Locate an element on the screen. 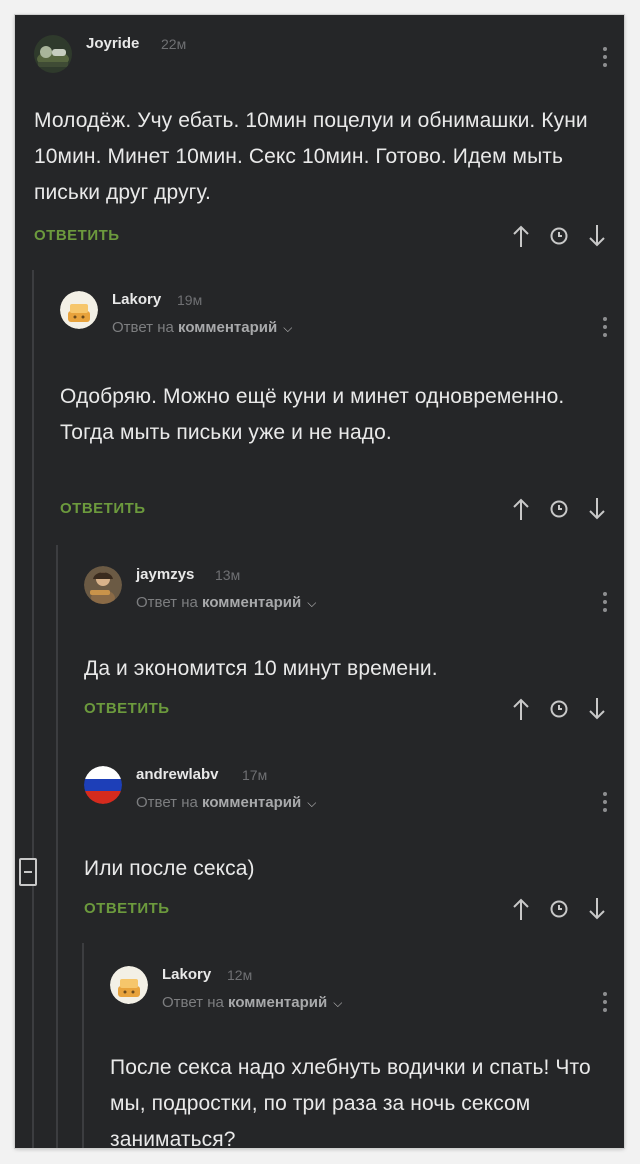  comment-header: Joyride 22м is located at coordinates (329, 51).